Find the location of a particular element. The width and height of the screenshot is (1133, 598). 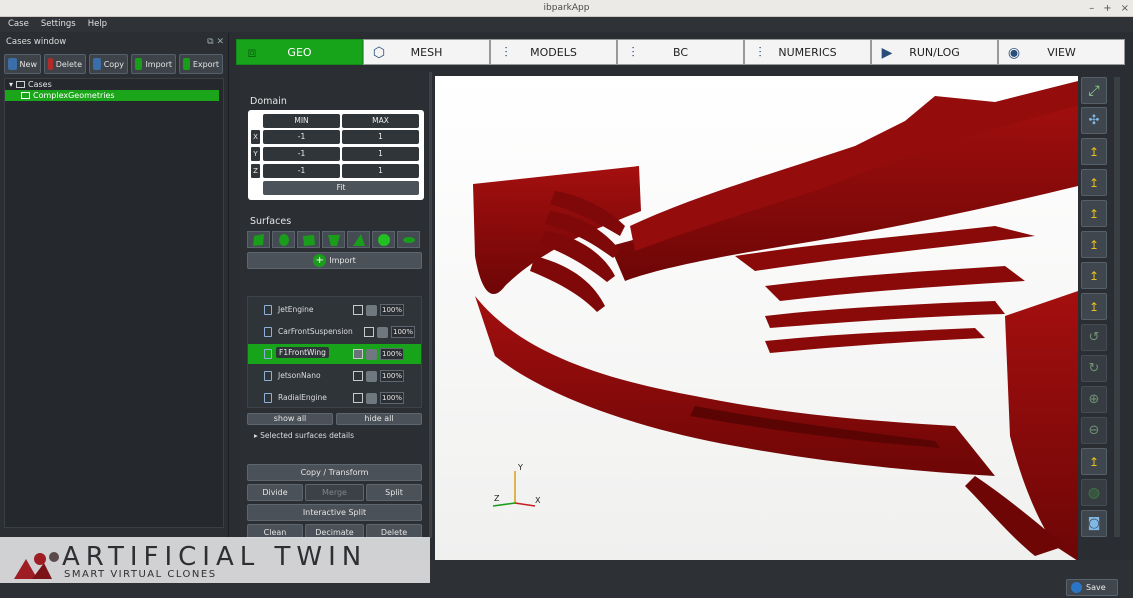

surface-row: JetEngine 100% is located at coordinates (334, 310).